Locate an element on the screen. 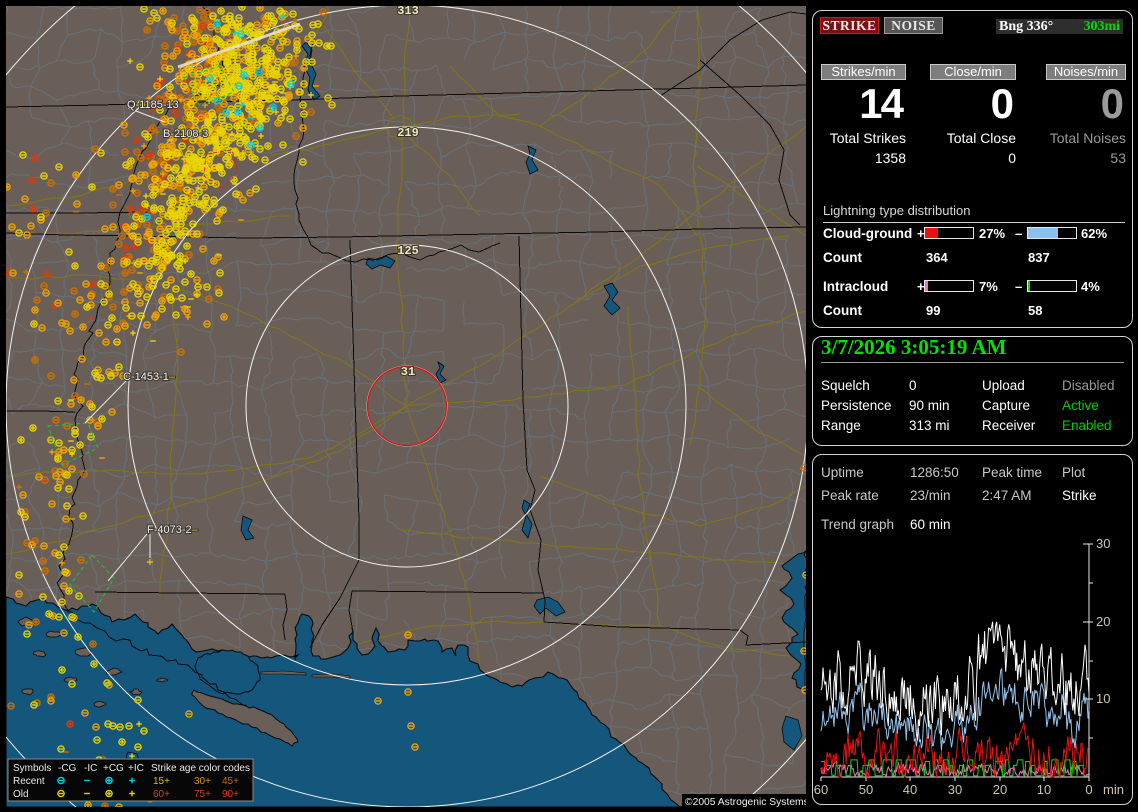  svg-text: ©2005 Astrogenic Systems is located at coordinates (745, 802).